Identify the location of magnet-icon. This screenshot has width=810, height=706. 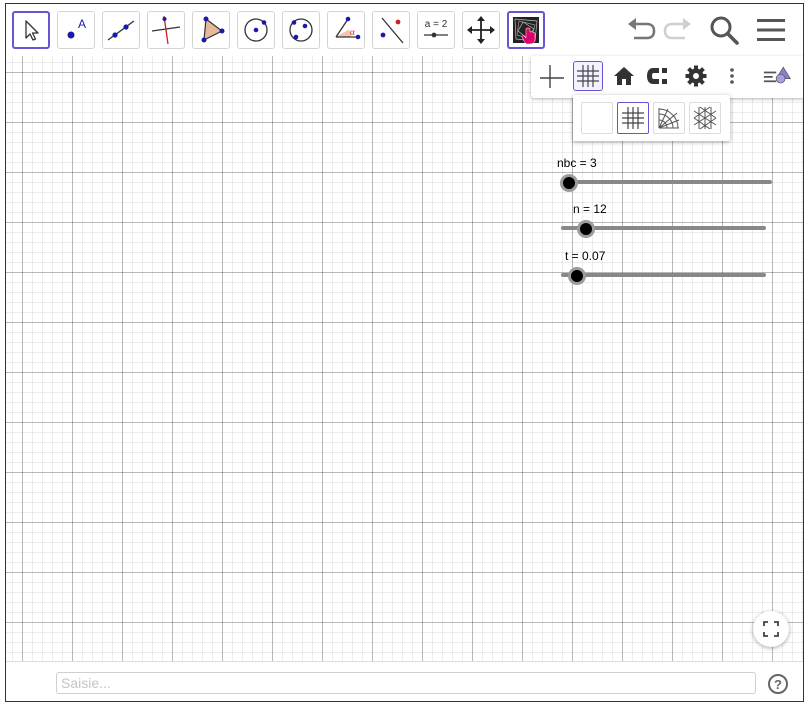
(657, 76).